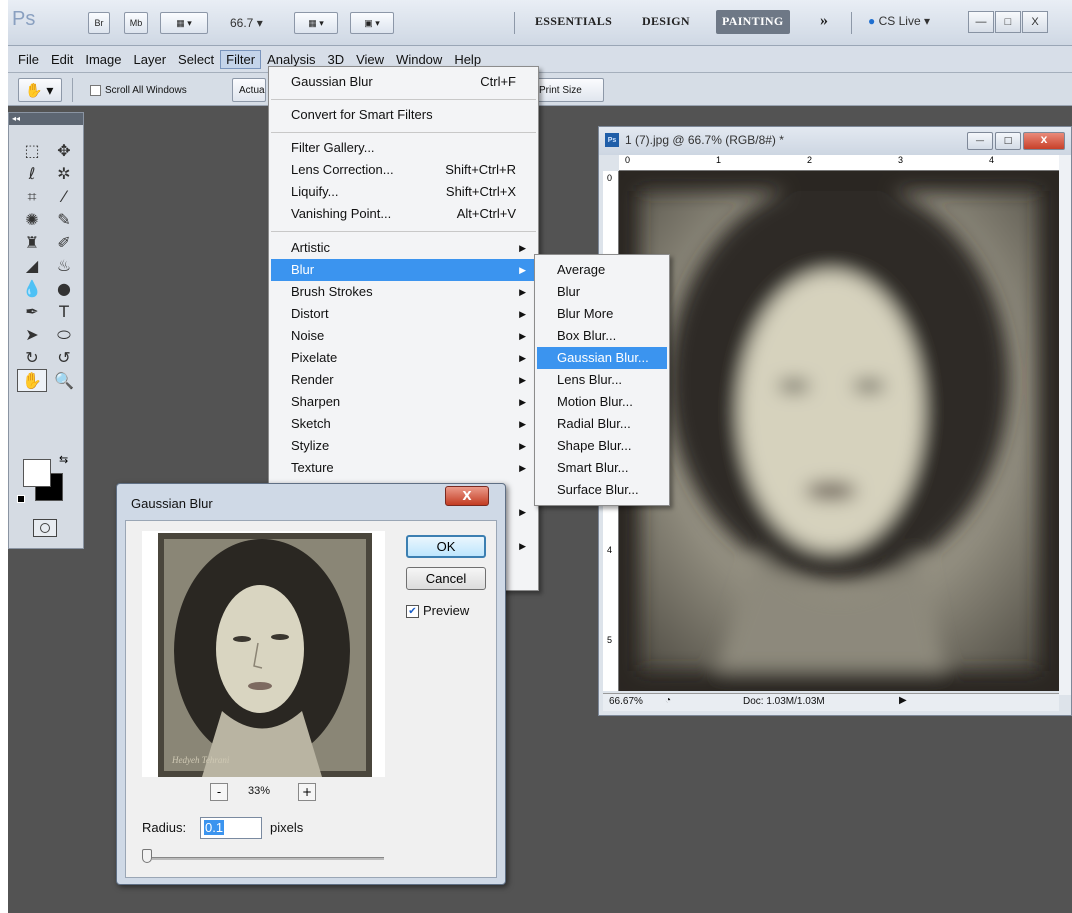 This screenshot has width=1072, height=913. What do you see at coordinates (64, 380) in the screenshot?
I see `zoom-icon: 🔍` at bounding box center [64, 380].